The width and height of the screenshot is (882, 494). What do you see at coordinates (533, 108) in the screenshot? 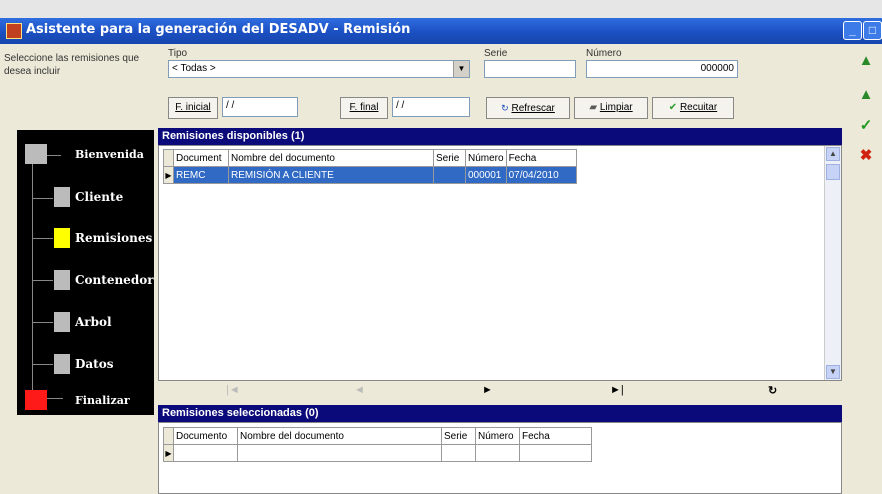
I see `refrescar-label: Refrescar` at bounding box center [533, 108].